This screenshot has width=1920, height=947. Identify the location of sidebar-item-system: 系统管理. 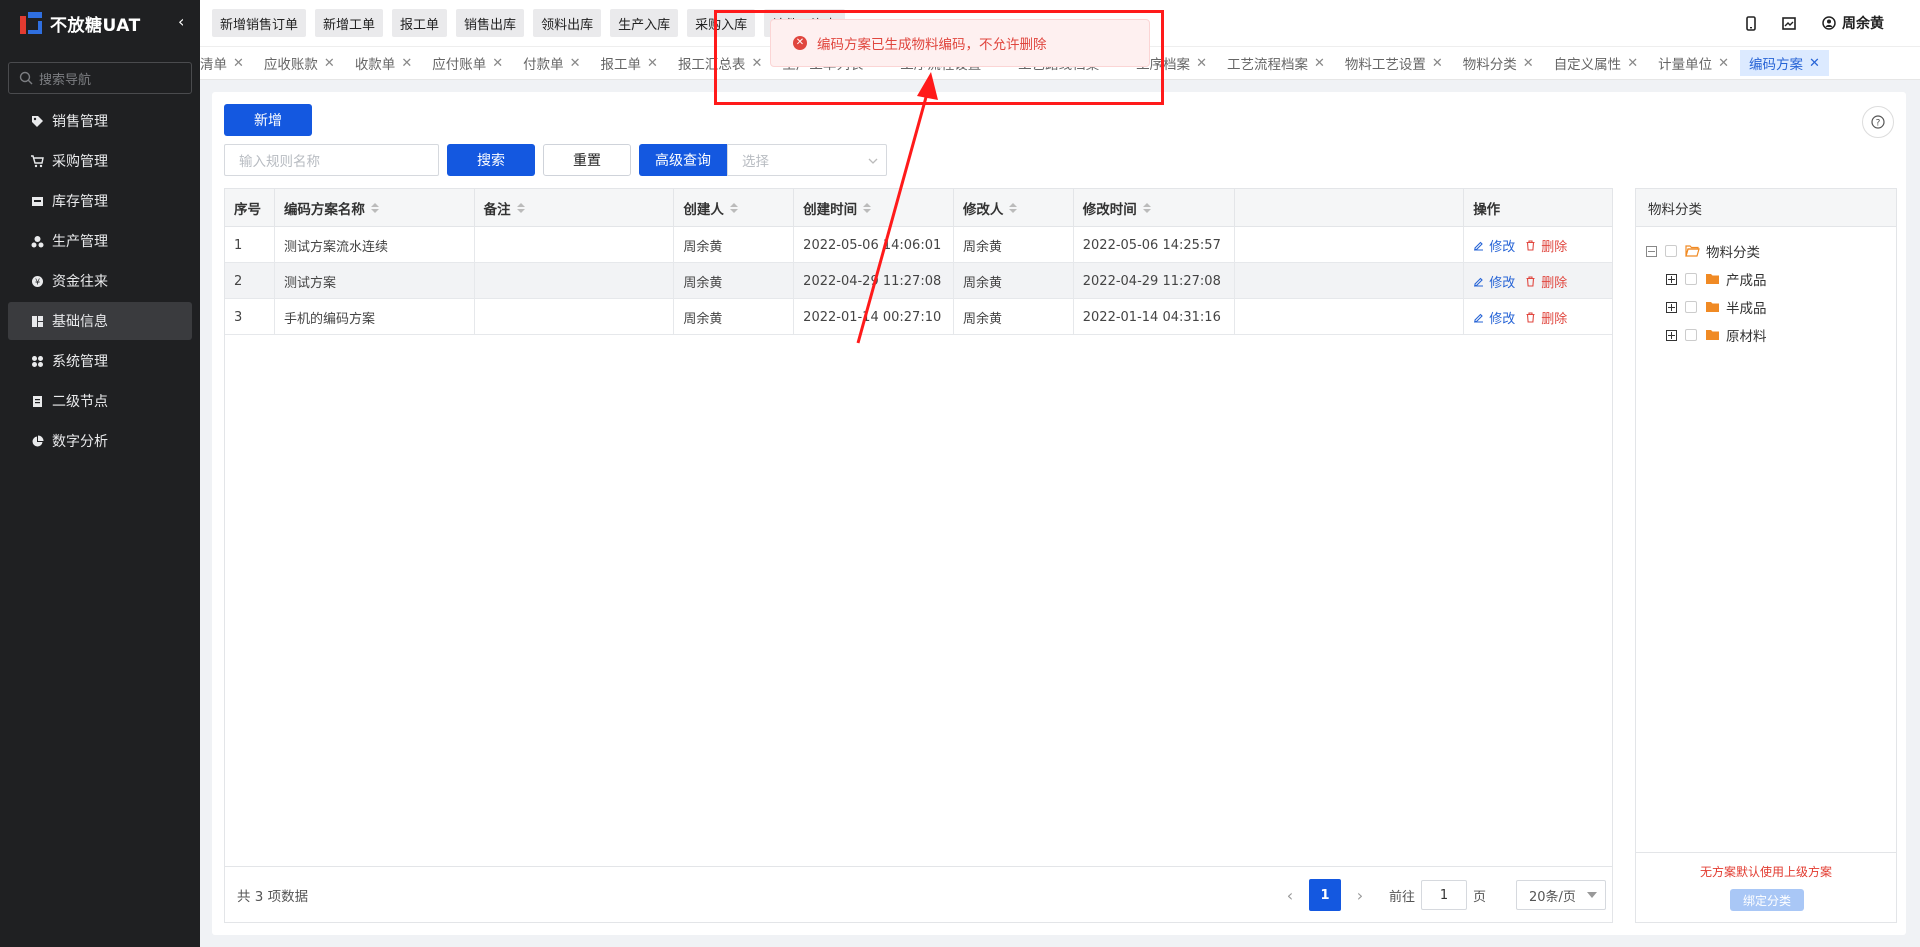
(100, 361).